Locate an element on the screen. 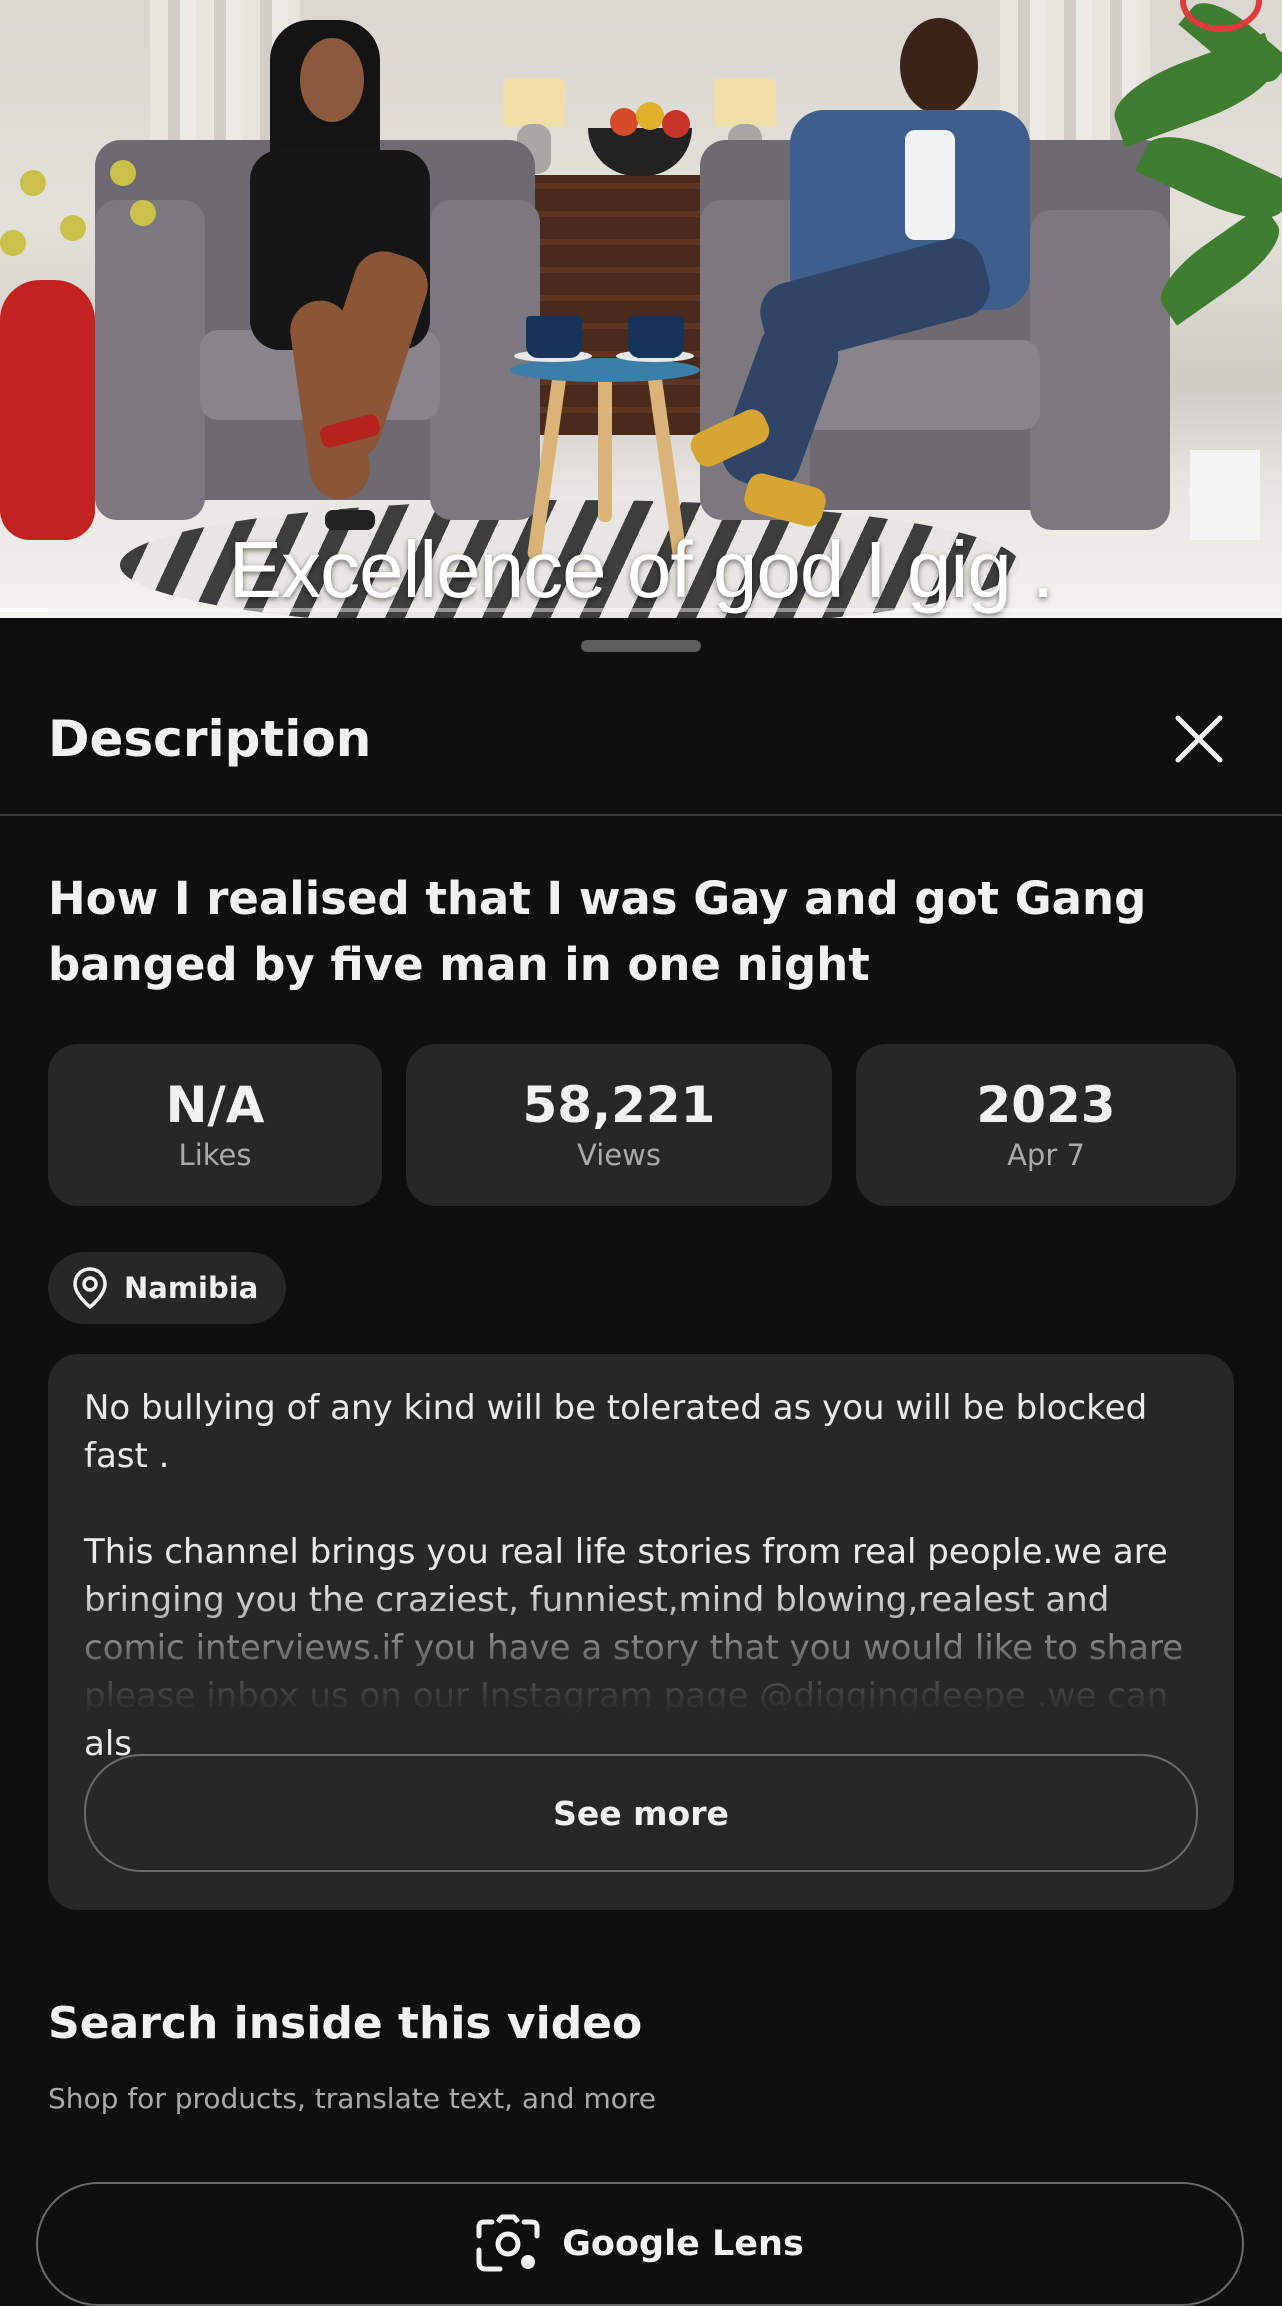  video-caption: Excellence of god I gig . is located at coordinates (641, 569).